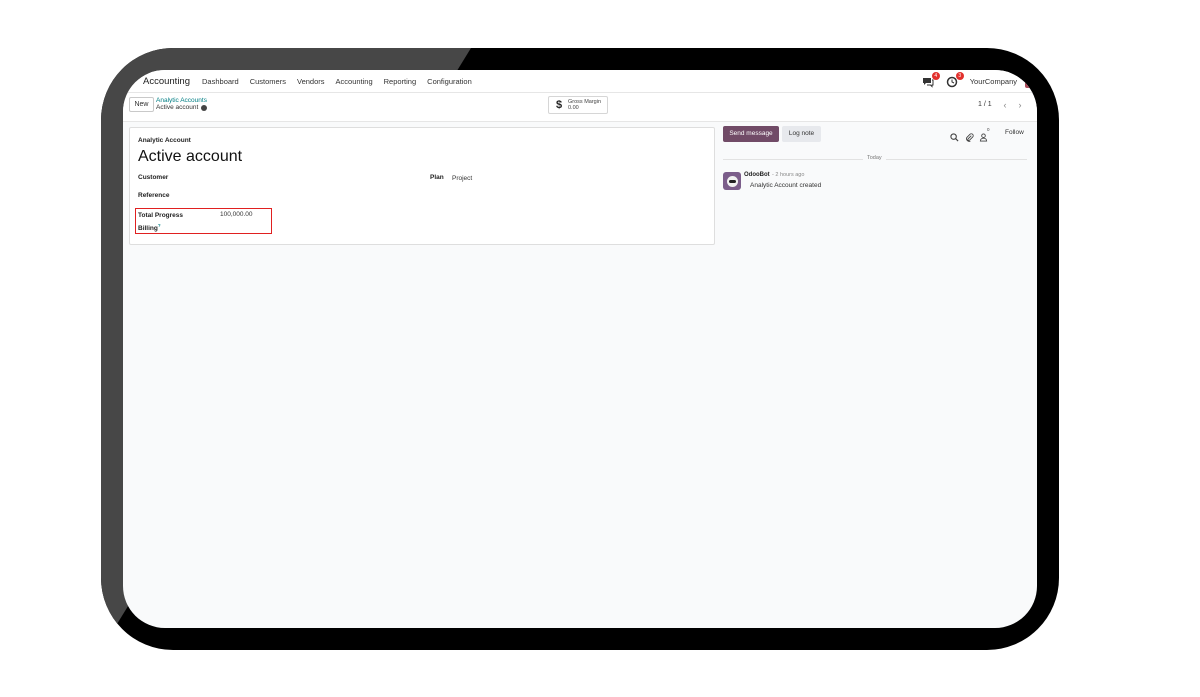 The width and height of the screenshot is (1200, 697). What do you see at coordinates (732, 181) in the screenshot?
I see `odoobot-avatar` at bounding box center [732, 181].